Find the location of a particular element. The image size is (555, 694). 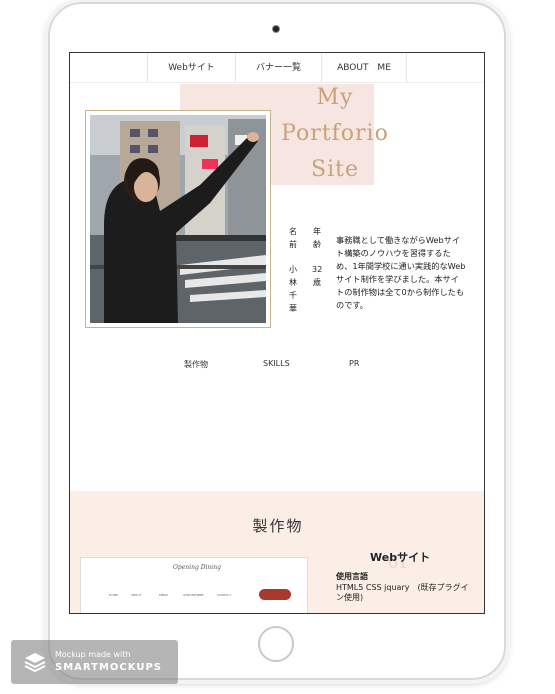

hero-title-line-1: My is located at coordinates (335, 97).